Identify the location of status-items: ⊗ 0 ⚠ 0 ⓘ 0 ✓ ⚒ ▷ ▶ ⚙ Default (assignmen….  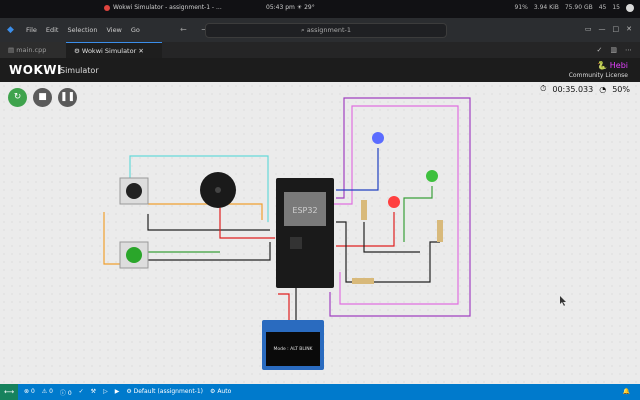
(127, 392).